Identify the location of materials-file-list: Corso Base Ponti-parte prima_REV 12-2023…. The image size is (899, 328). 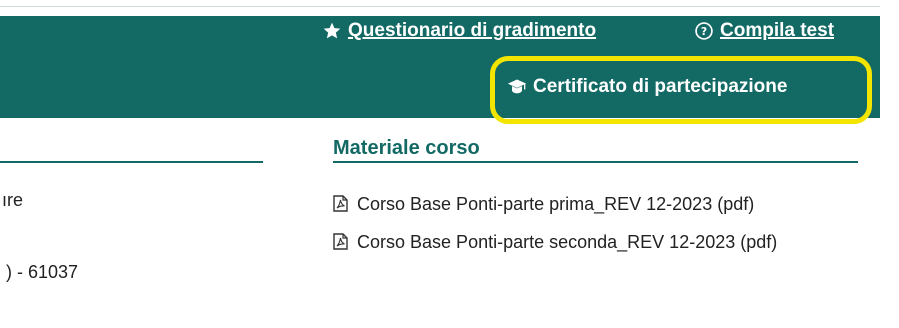
(603, 224).